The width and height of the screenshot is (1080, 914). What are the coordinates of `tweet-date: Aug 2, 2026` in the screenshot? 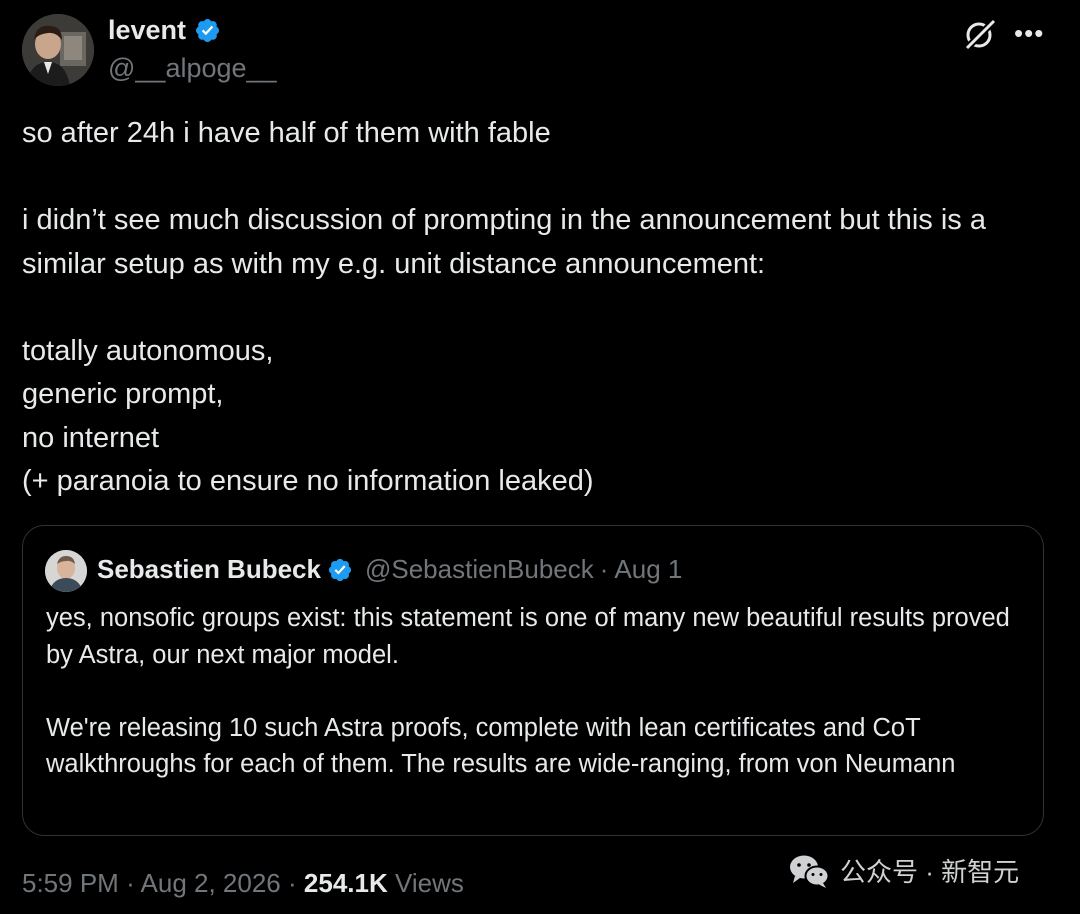 It's located at (211, 883).